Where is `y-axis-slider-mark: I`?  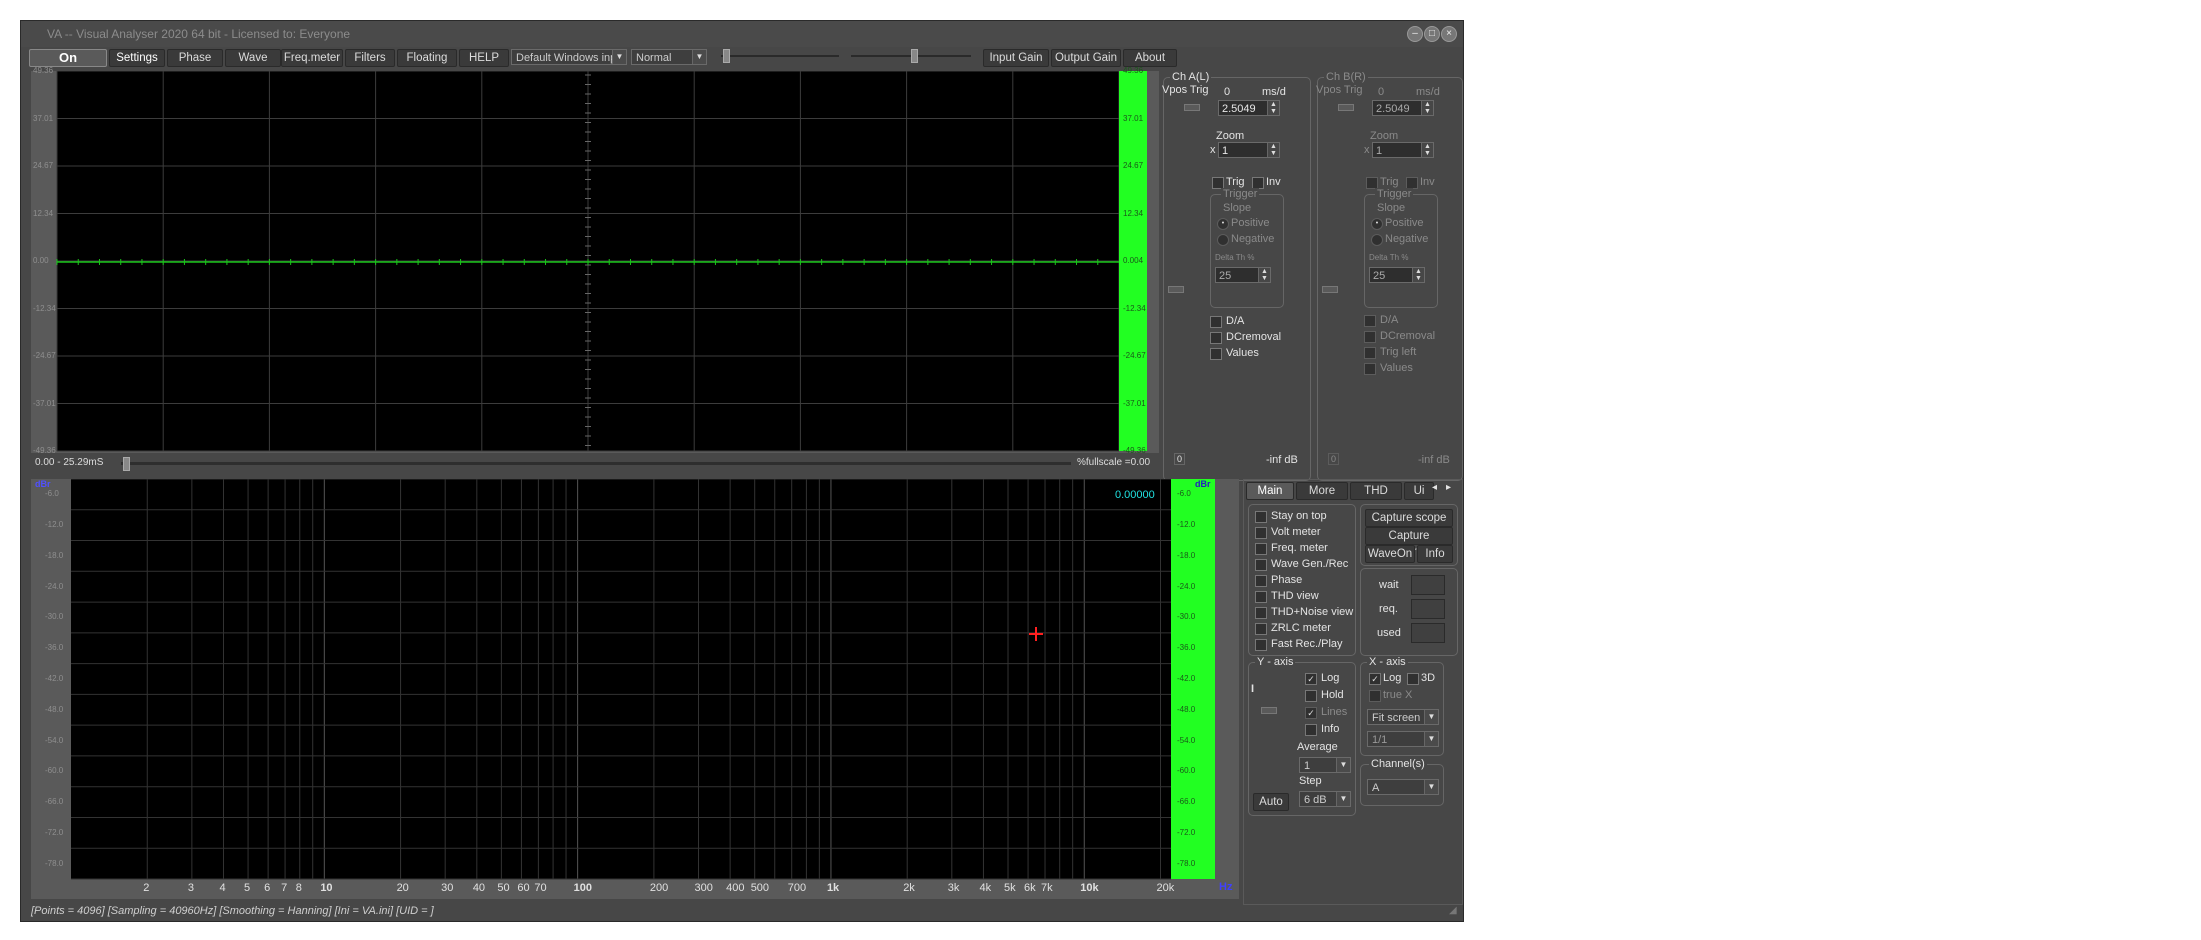 y-axis-slider-mark: I is located at coordinates (1252, 689).